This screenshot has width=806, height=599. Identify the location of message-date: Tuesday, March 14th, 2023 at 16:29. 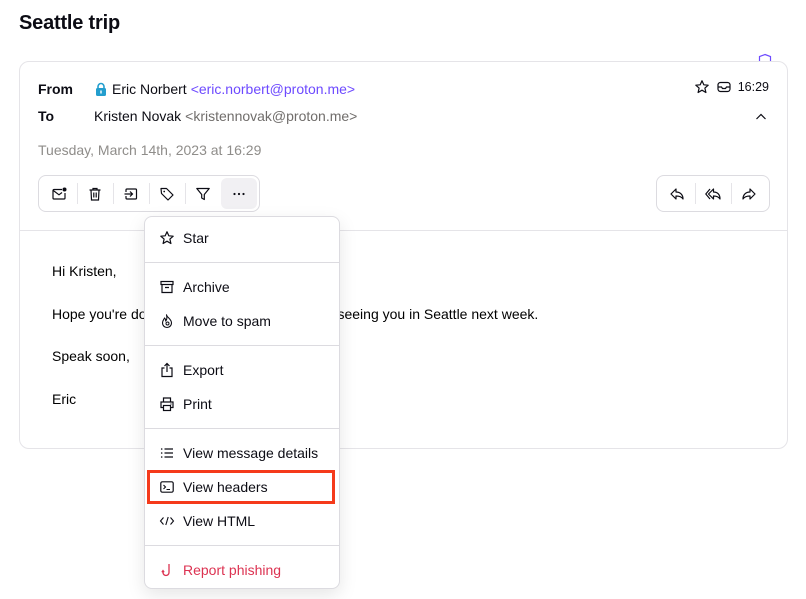
(150, 150).